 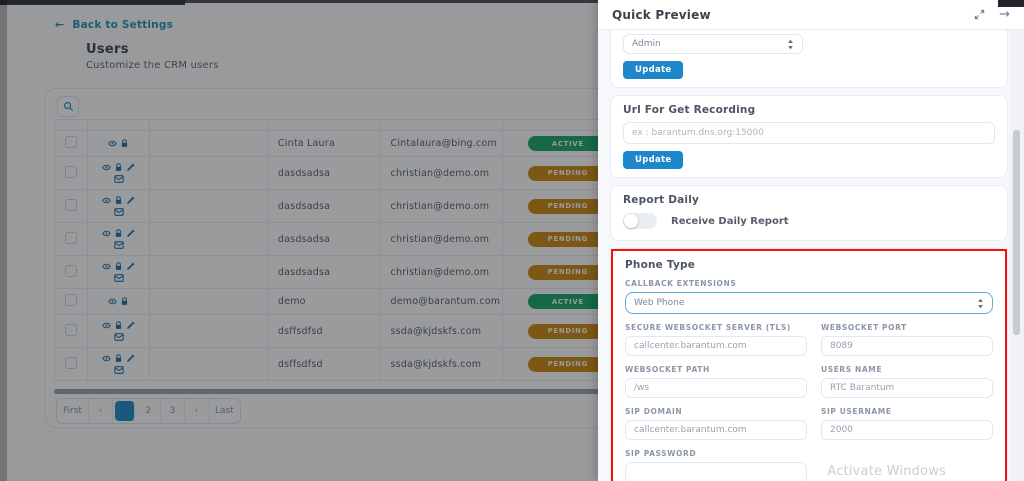 I want to click on websocket-port-label: WEBSOCKET PORT, so click(x=864, y=327).